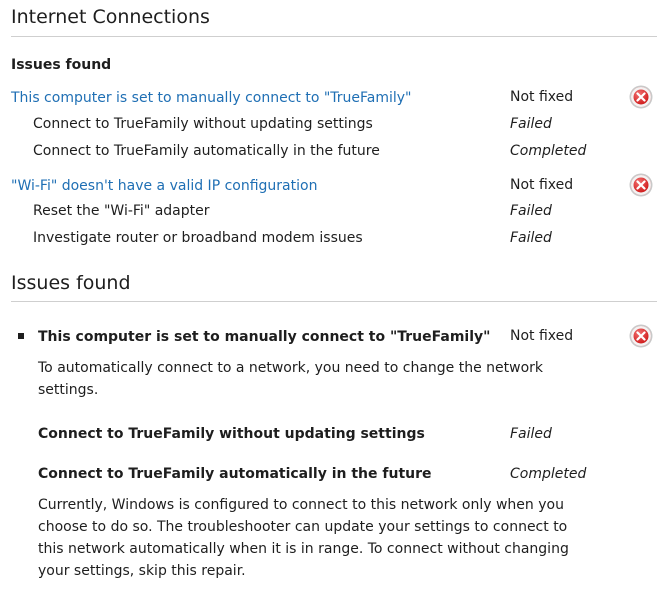 The image size is (664, 591). What do you see at coordinates (548, 474) in the screenshot?
I see `detail-step-result: Completed` at bounding box center [548, 474].